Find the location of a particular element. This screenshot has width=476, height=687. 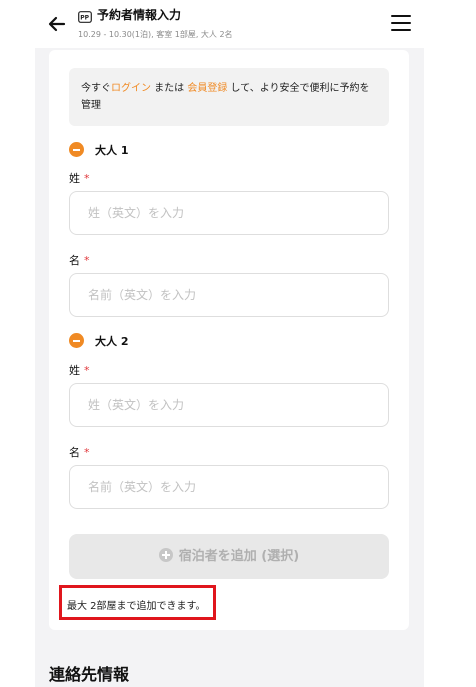

adult-2-last-name-input: 姓（英文）を入力 is located at coordinates (229, 405).